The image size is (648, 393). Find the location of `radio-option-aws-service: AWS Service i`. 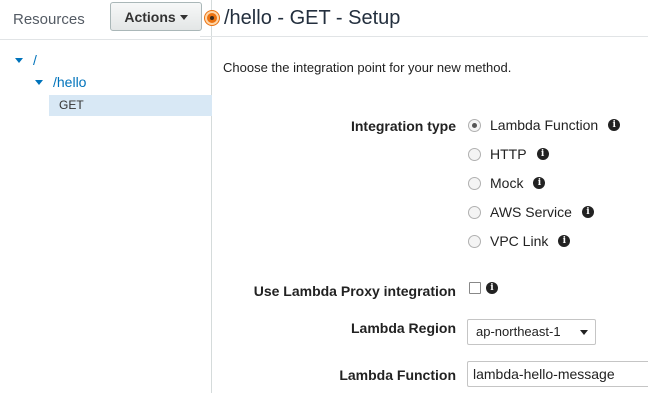

radio-option-aws-service: AWS Service i is located at coordinates (531, 212).